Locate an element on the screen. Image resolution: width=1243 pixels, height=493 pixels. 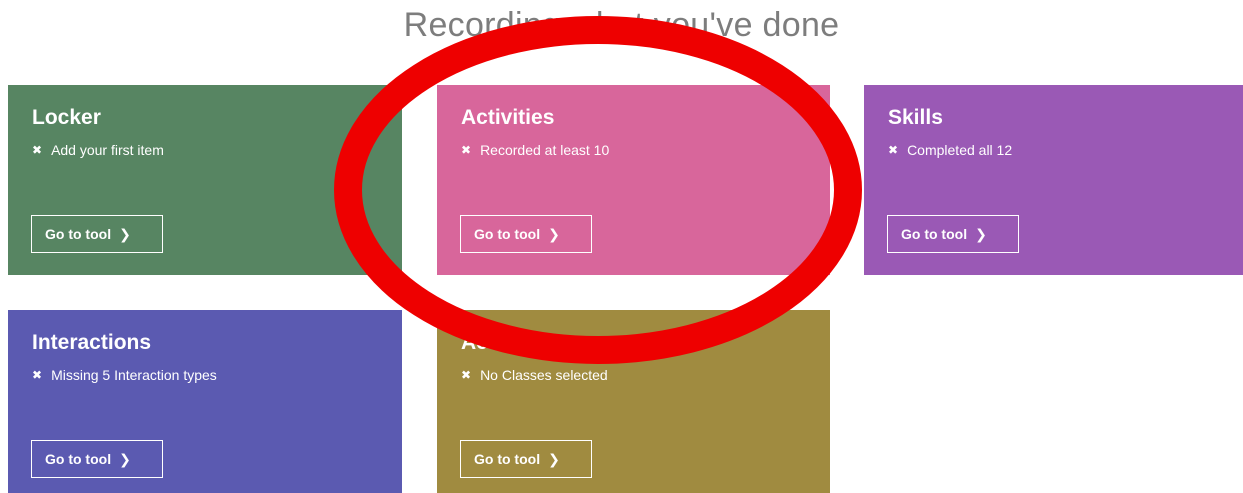
card-status-text: Recorded at least 10 is located at coordinates (545, 150).